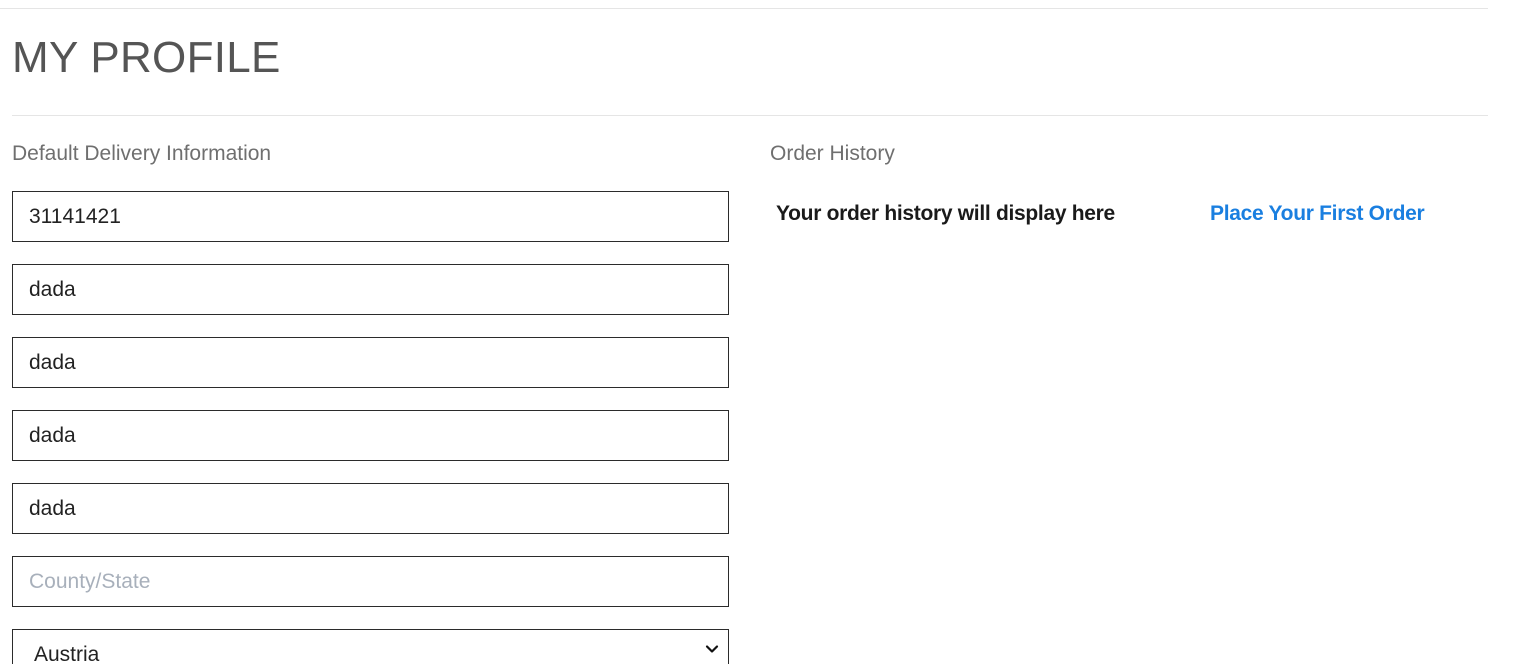  I want to click on order-history-empty-text: Your order history will display here, so click(945, 213).